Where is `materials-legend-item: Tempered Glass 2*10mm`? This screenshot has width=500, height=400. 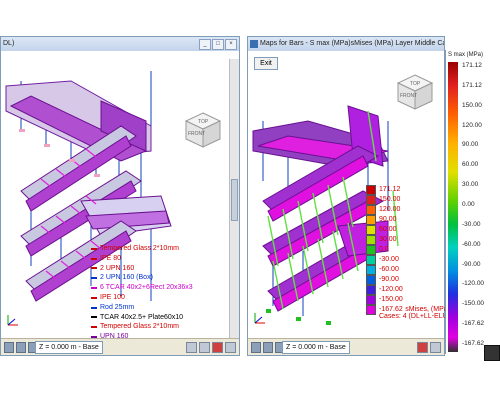 materials-legend-item: Tempered Glass 2*10mm is located at coordinates (142, 249).